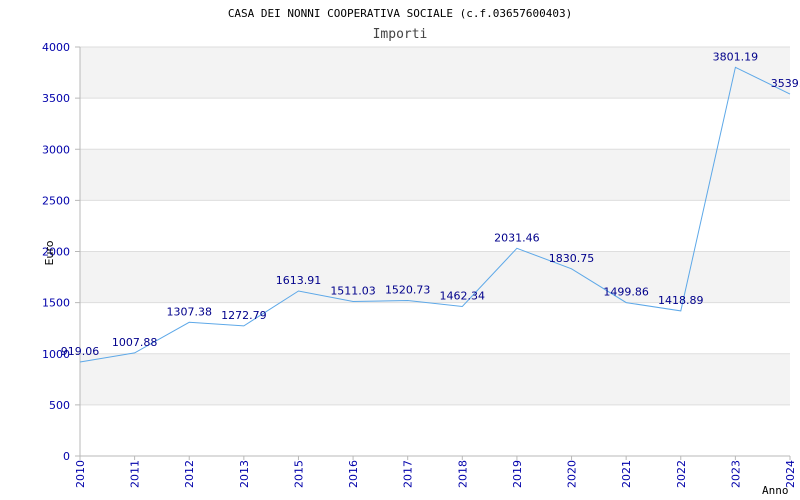  Describe the element at coordinates (56, 303) in the screenshot. I see `y-tick-label: 1500` at that location.